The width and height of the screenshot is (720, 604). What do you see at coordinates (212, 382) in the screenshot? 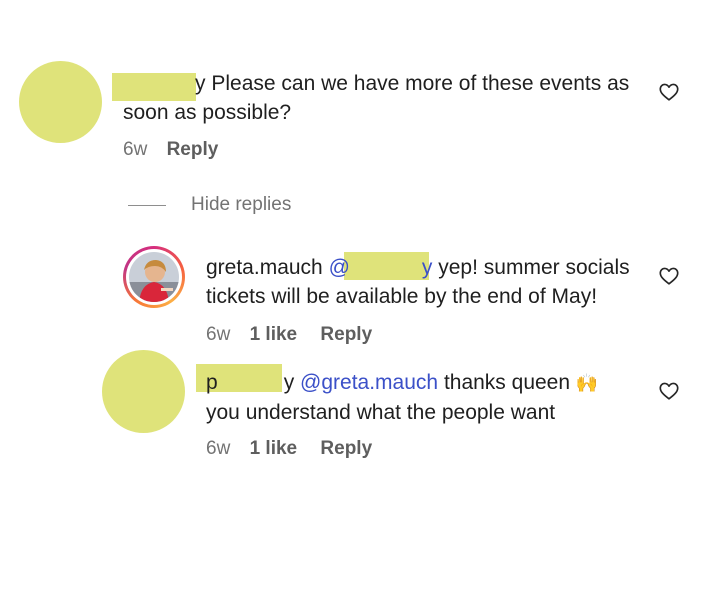
I see `username-head: p` at bounding box center [212, 382].